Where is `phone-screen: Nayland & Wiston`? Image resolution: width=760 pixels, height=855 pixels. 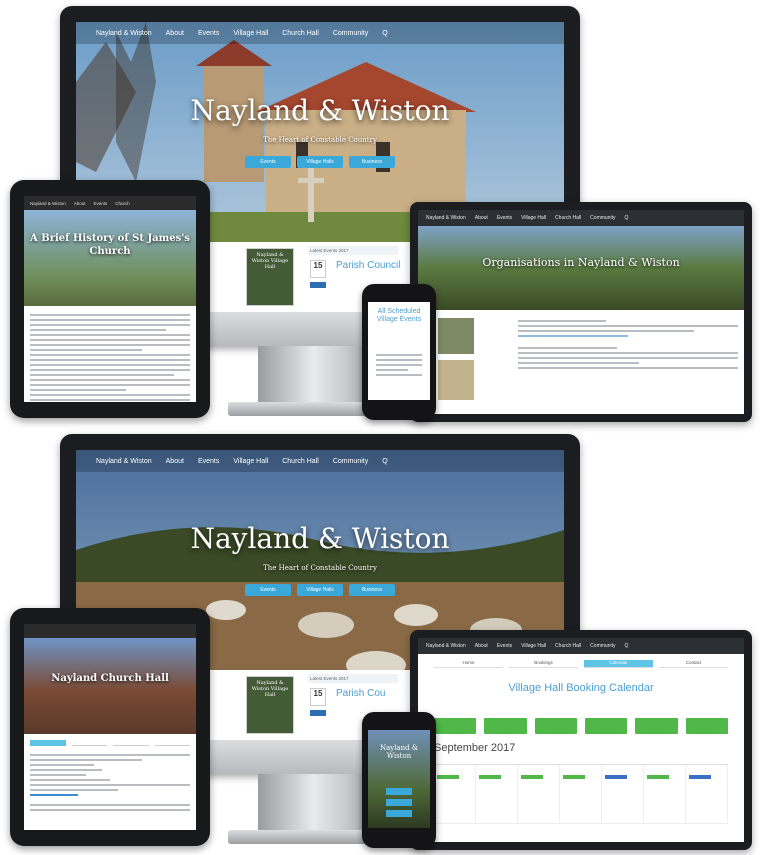
phone-screen: Nayland & Wiston is located at coordinates (399, 779).